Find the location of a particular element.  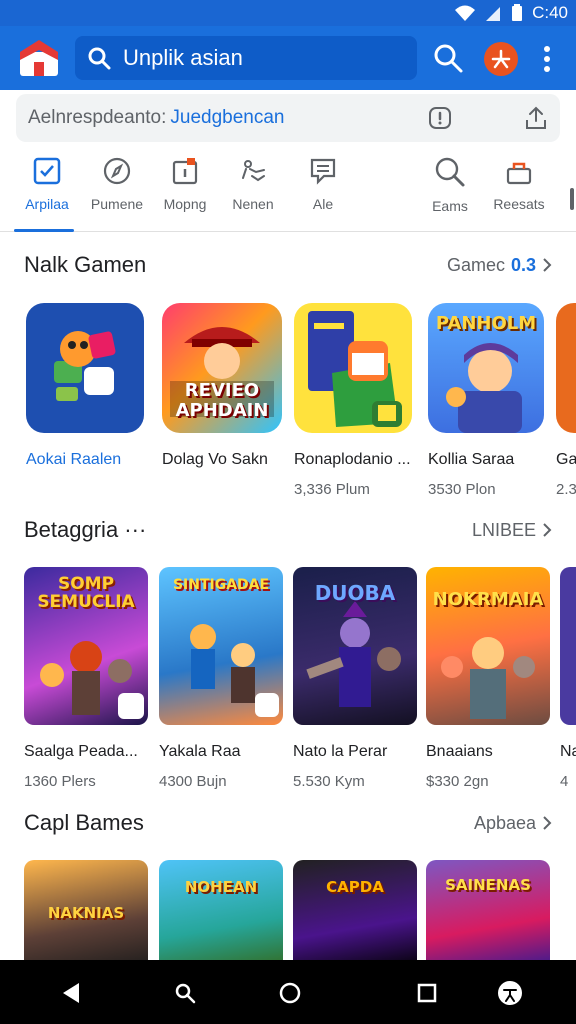

app-card: Ga 2.3 is located at coordinates (566, 400).